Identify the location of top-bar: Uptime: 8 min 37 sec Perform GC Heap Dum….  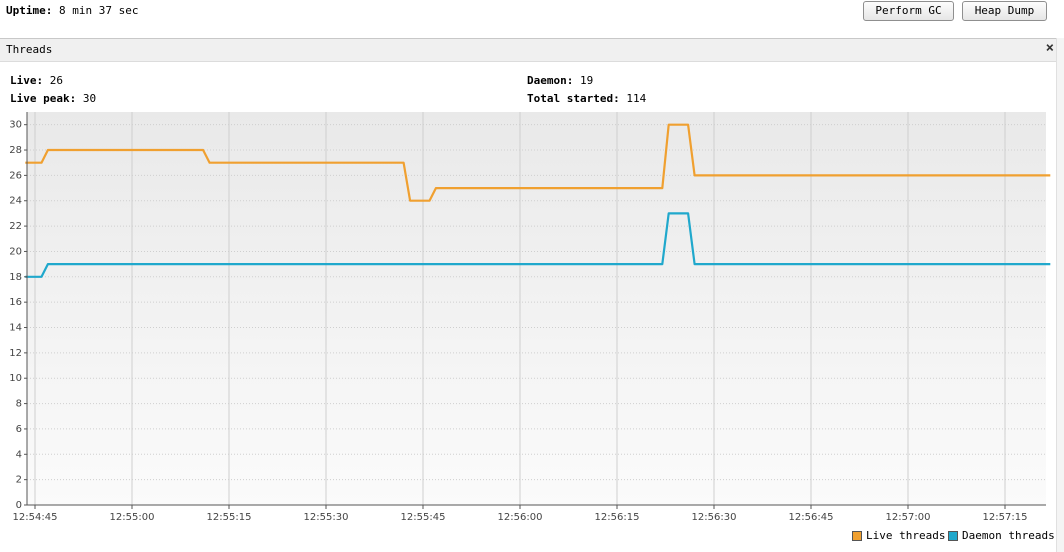
(532, 18).